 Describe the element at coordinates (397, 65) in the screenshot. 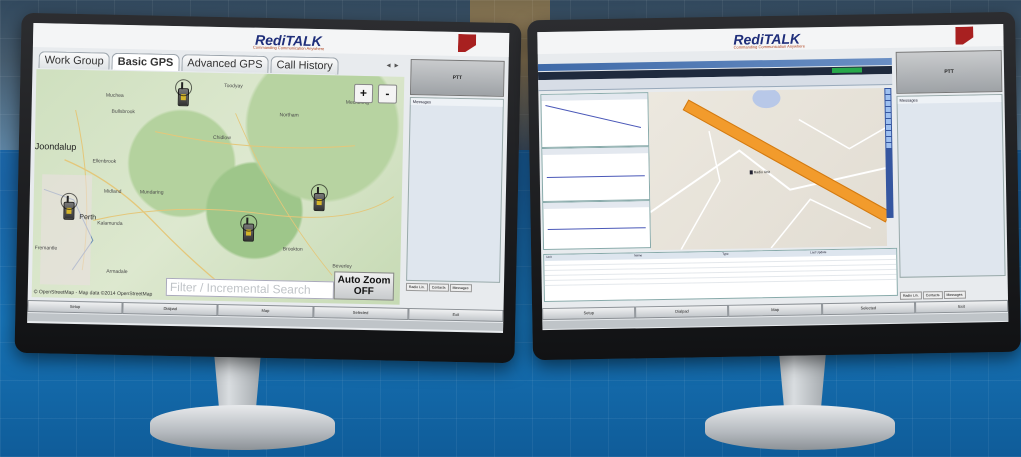

I see `tab-scroll-right-icon: ▸` at that location.